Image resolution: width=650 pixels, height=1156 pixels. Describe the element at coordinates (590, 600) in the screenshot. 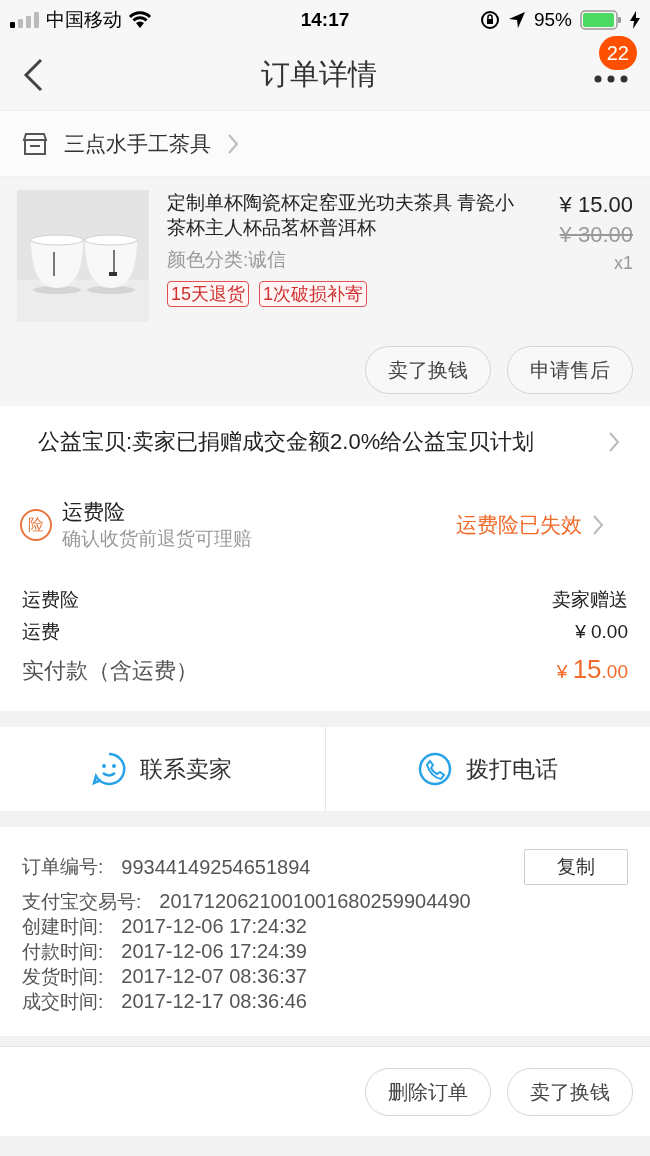

I see `fee-value: 卖家赠送` at that location.